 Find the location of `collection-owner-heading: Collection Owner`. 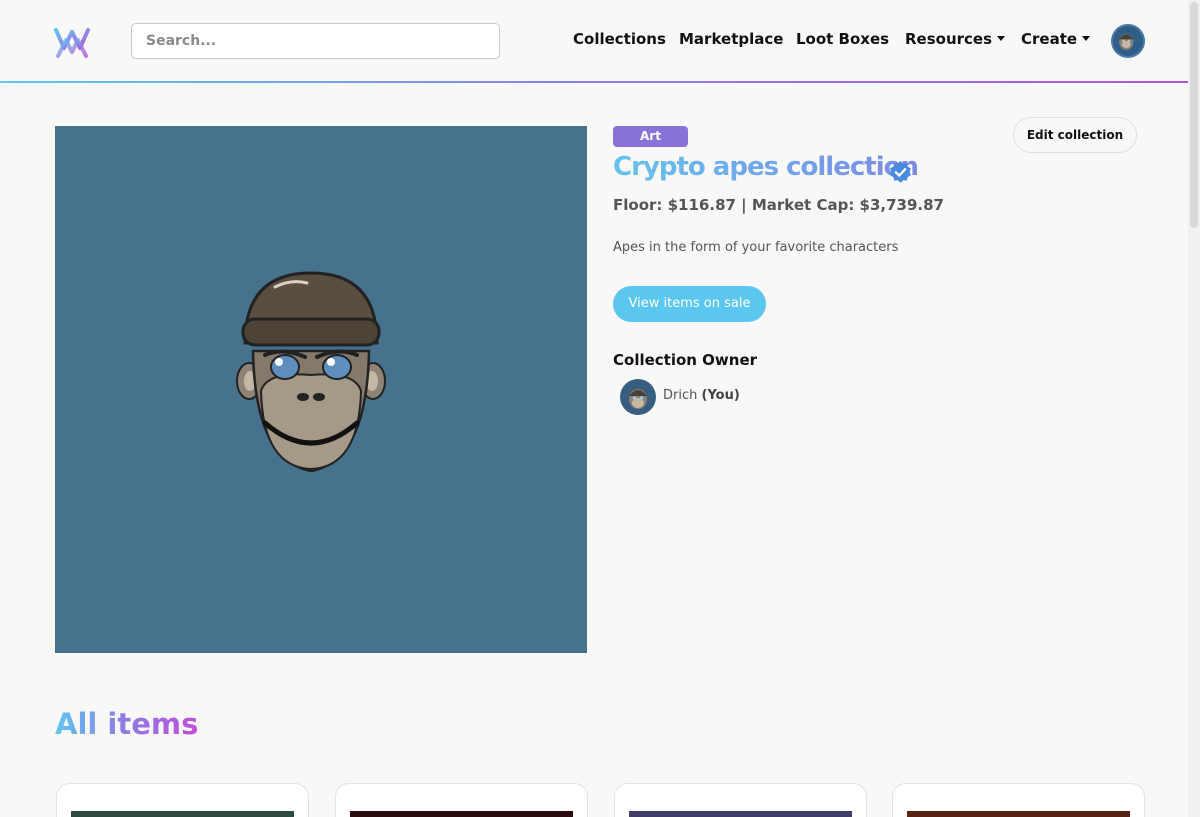

collection-owner-heading: Collection Owner is located at coordinates (685, 360).